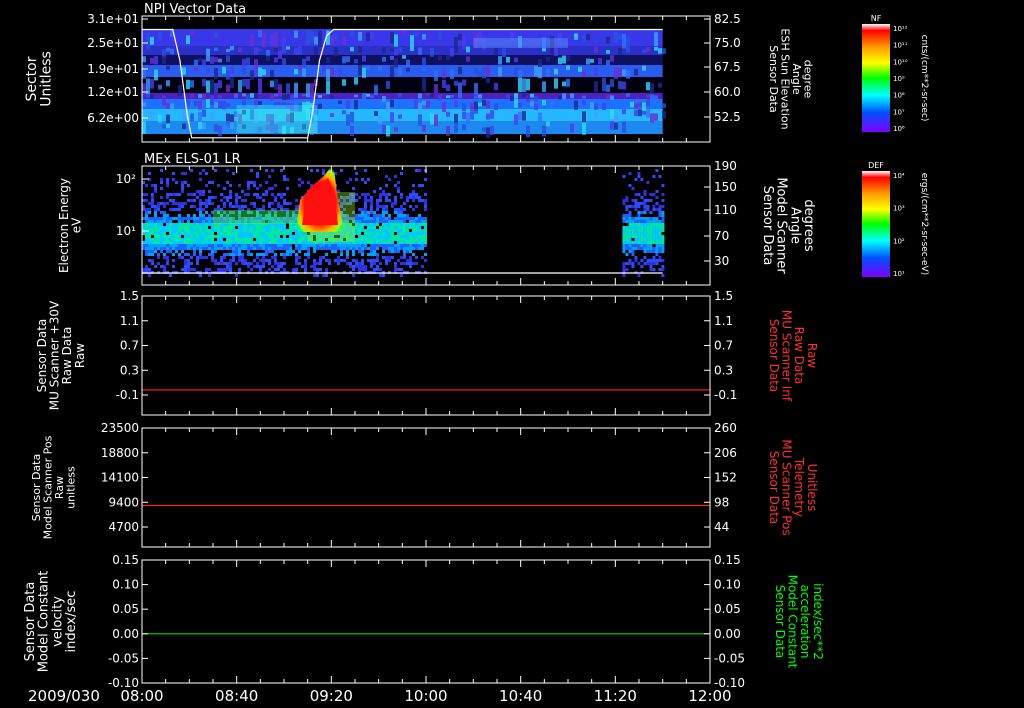 This screenshot has height=708, width=1024. I want to click on colorbar-tick: 10², so click(899, 241).